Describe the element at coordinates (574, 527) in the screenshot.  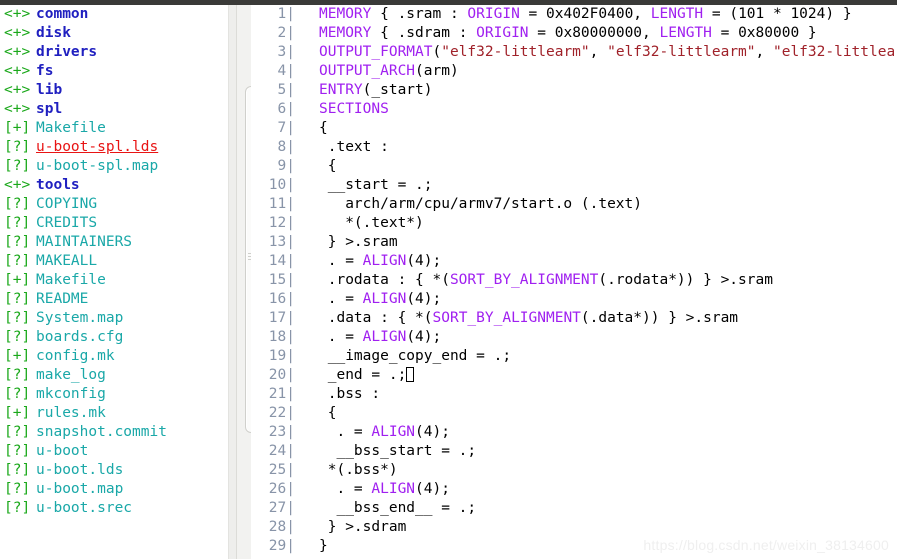
I see `code-line: 28| } >.sdram` at that location.